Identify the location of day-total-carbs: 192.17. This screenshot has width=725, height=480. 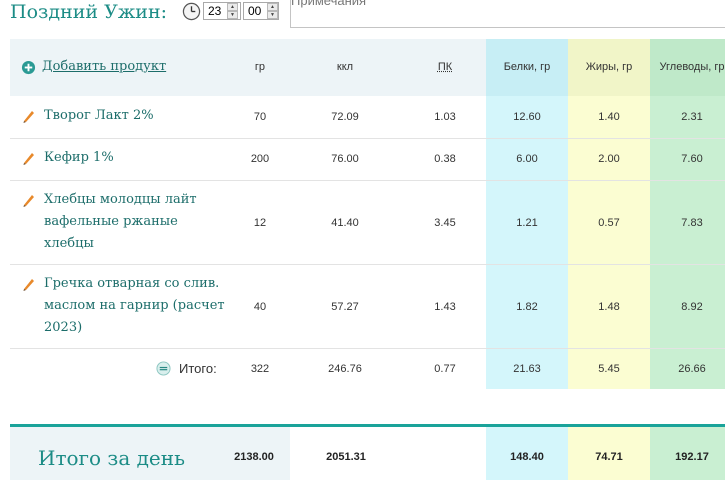
(692, 457).